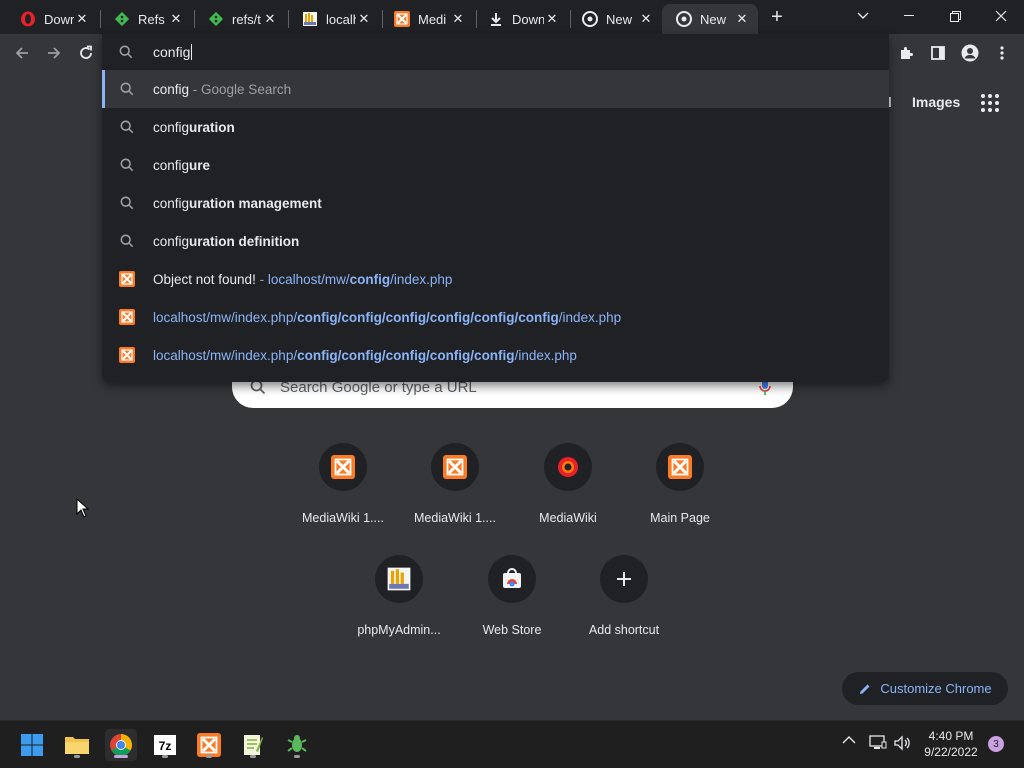 The height and width of the screenshot is (768, 1024). I want to click on network-icon, so click(878, 743).